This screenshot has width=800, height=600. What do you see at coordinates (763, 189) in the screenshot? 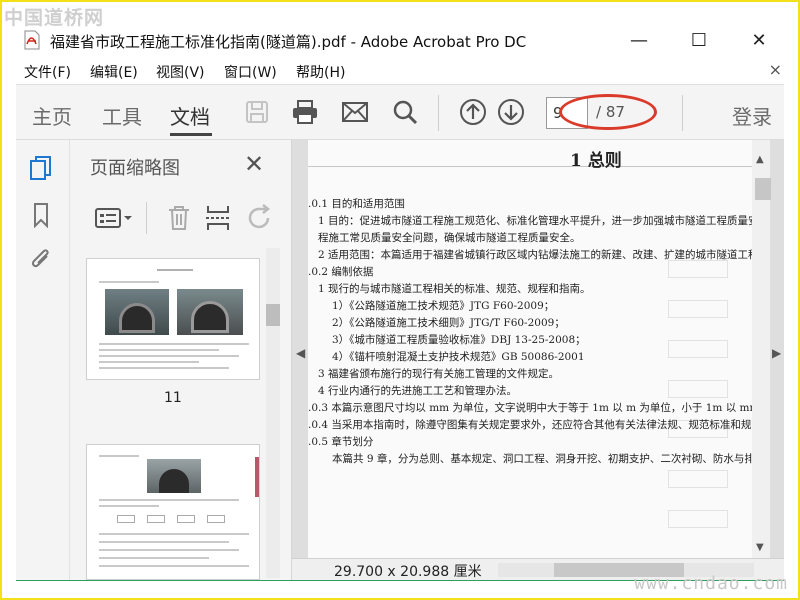
I see `vertical-scrollbar-thumb` at bounding box center [763, 189].